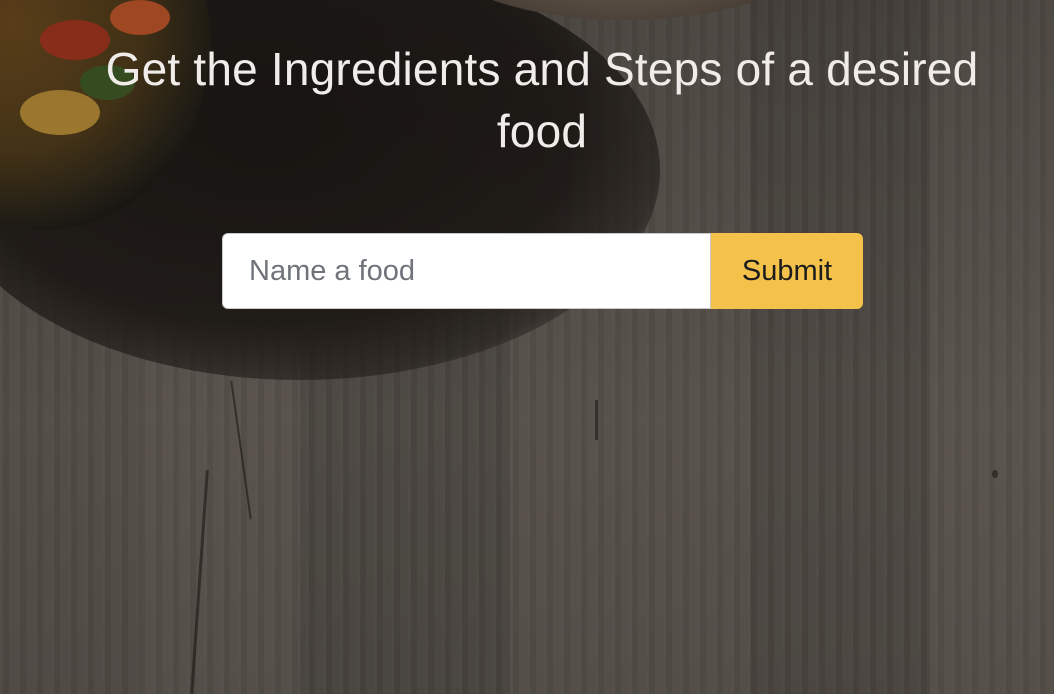 This screenshot has width=1054, height=694. Describe the element at coordinates (787, 271) in the screenshot. I see `submit-button: Submit` at that location.